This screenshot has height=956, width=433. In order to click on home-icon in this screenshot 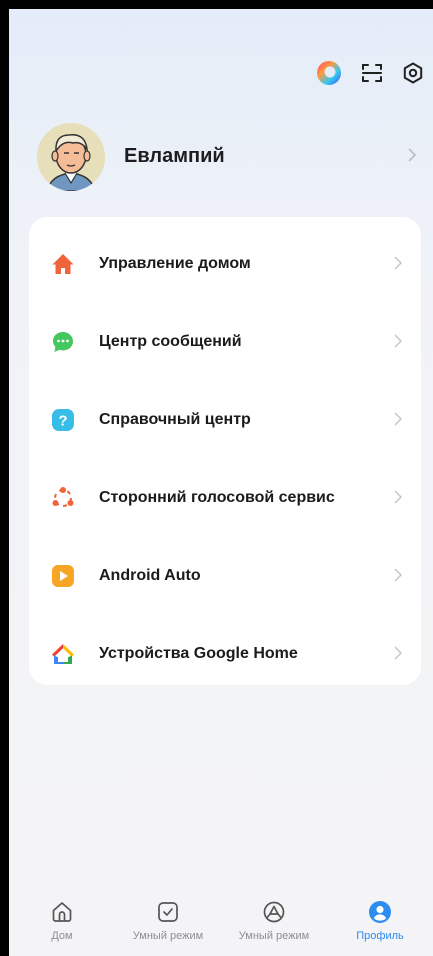, I will do `click(63, 264)`.